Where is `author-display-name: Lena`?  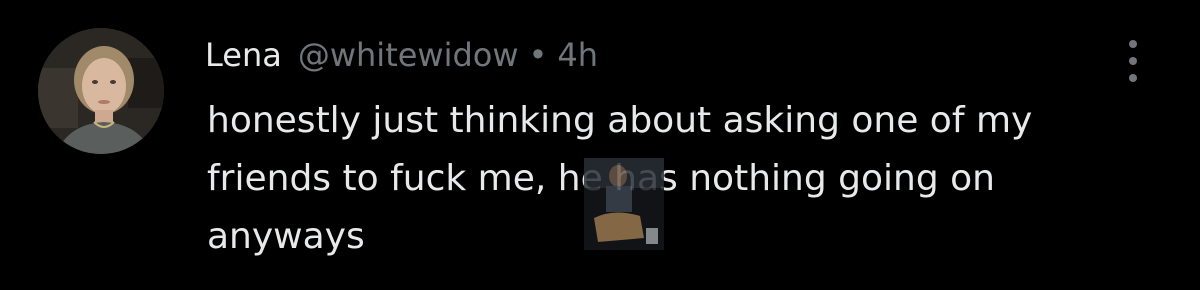
author-display-name: Lena is located at coordinates (243, 55).